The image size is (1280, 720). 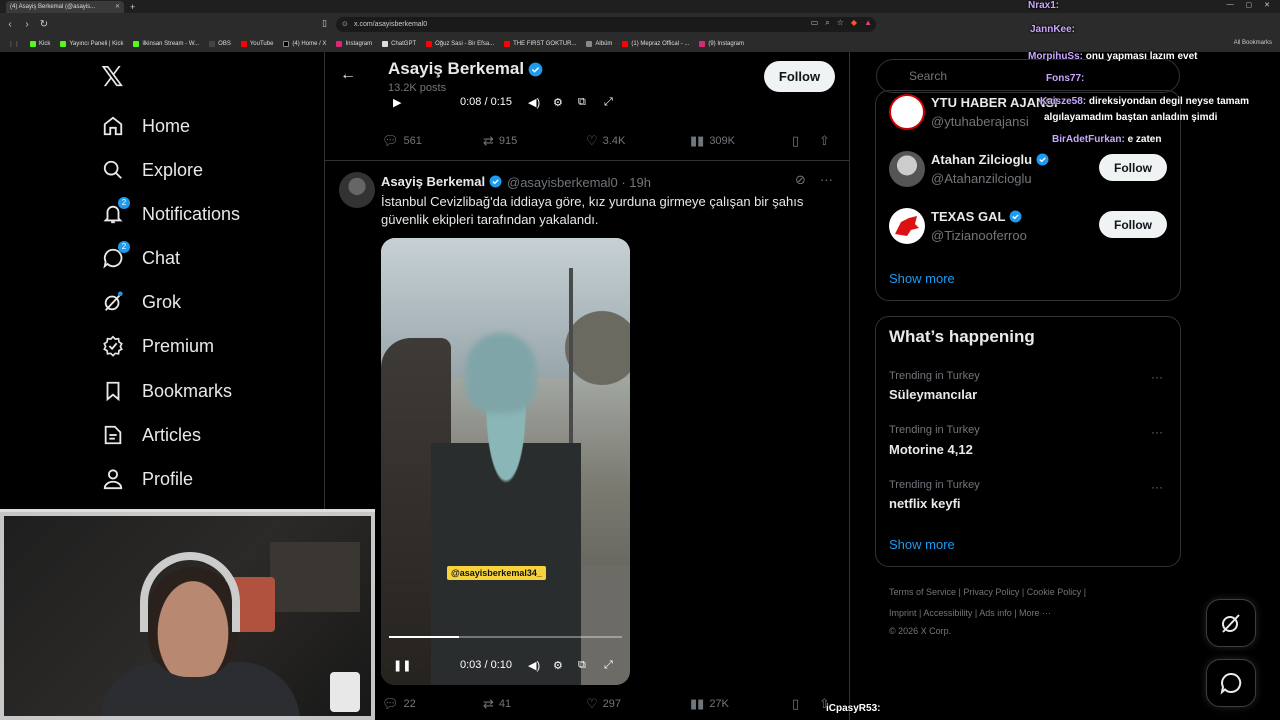 What do you see at coordinates (91, 44) in the screenshot?
I see `bookmark-item: Yayıncı Paneli | Kick` at bounding box center [91, 44].